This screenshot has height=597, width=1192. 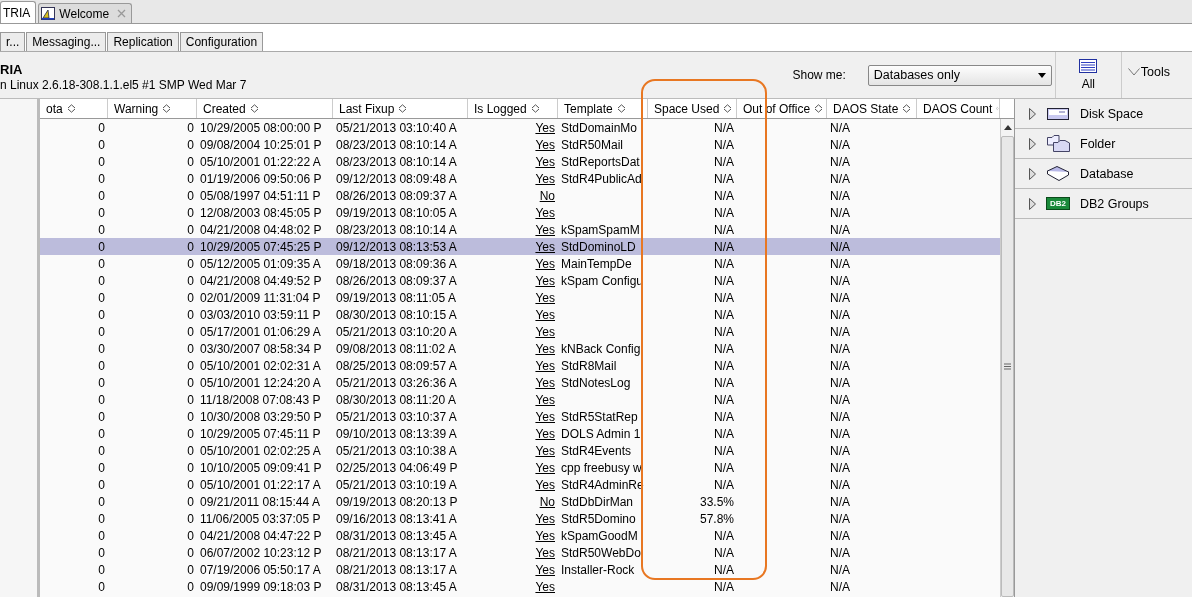 What do you see at coordinates (520, 212) in the screenshot?
I see `table-row: 0 0 12/08/2003 08:45:05 P 09/19/2013 08:10:05 A Yes N/A N/A` at bounding box center [520, 212].